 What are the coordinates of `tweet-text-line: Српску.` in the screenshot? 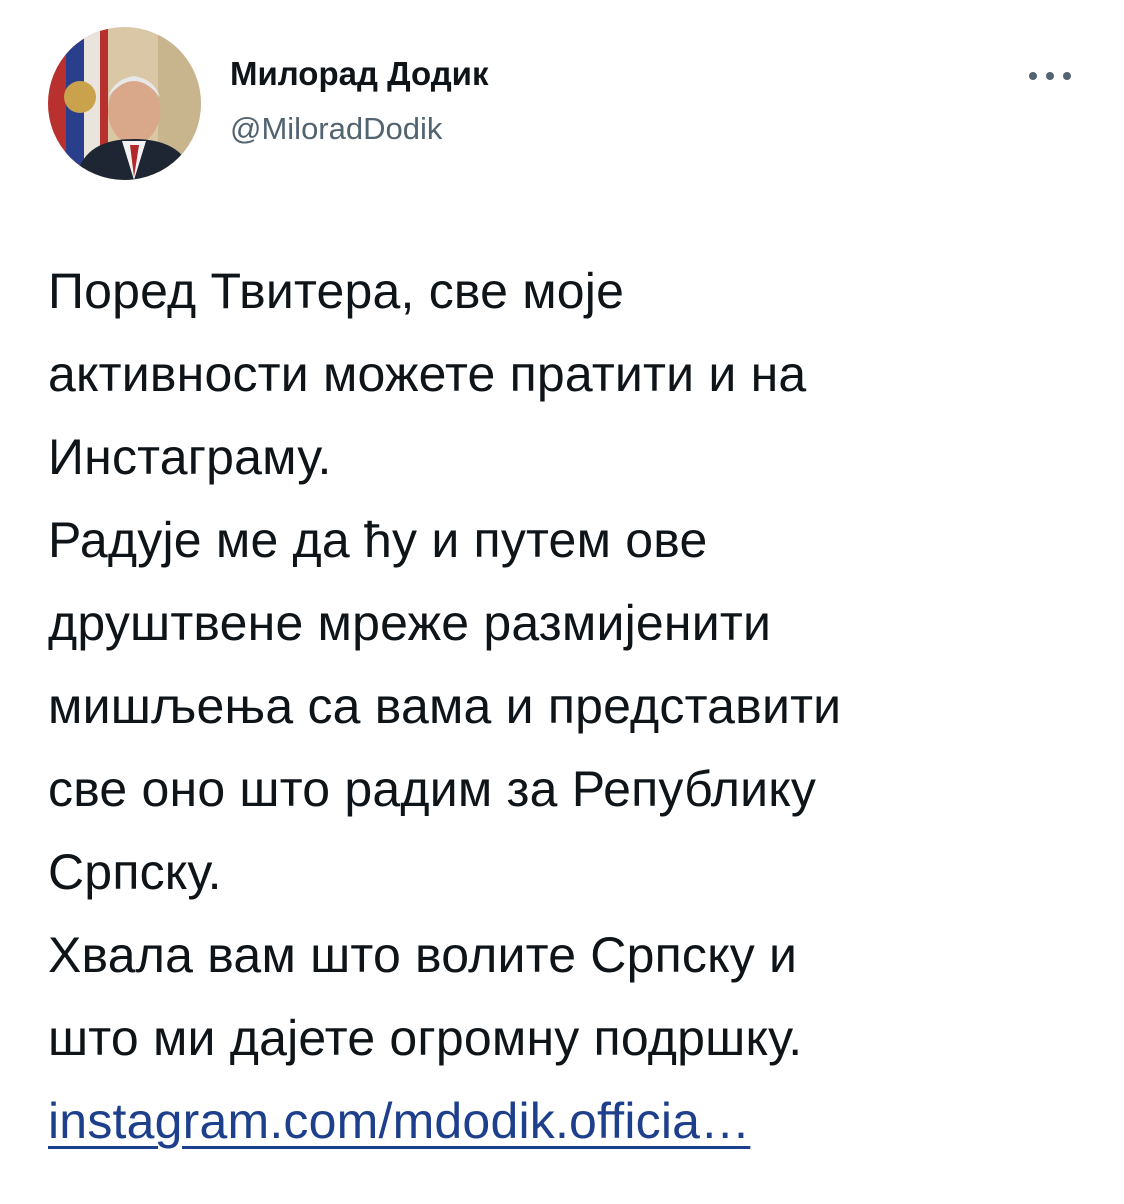 It's located at (135, 872).